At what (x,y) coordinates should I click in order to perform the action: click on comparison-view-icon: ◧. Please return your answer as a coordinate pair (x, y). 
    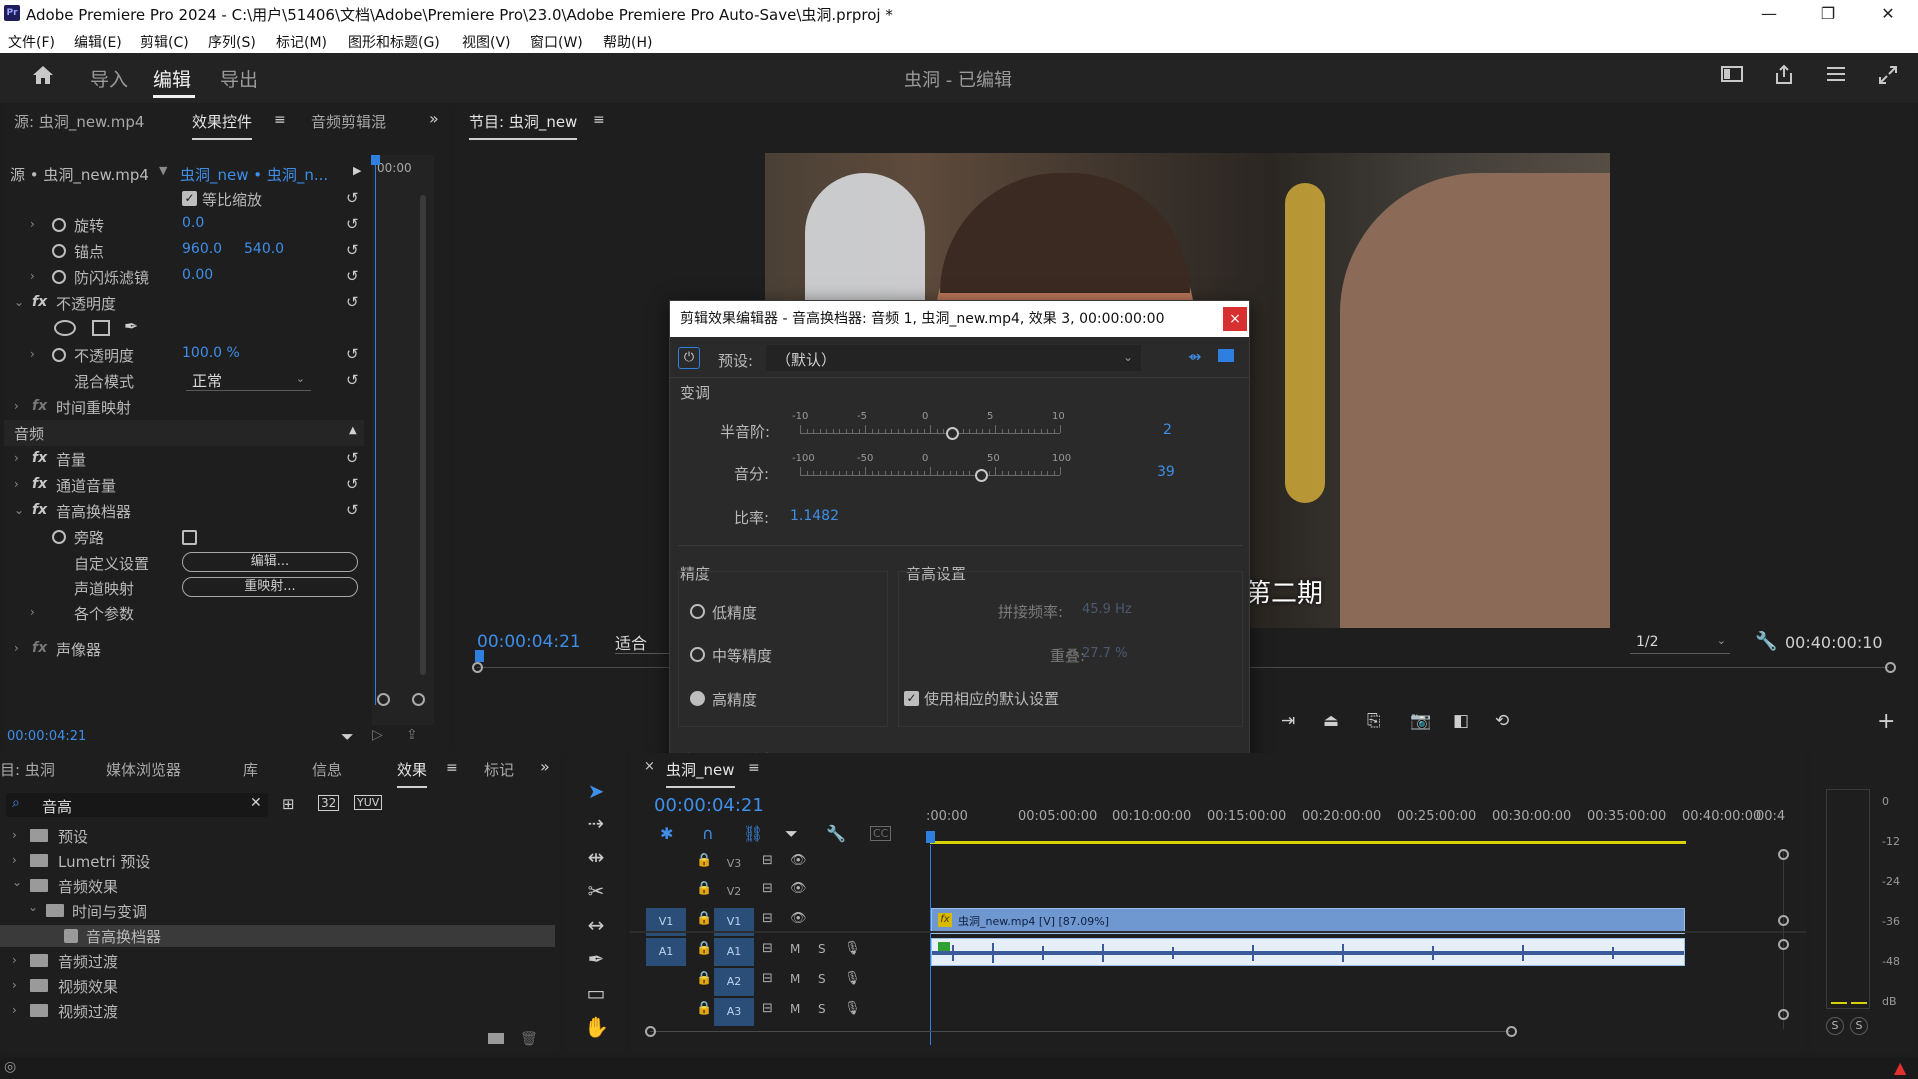
    Looking at the image, I should click on (1461, 721).